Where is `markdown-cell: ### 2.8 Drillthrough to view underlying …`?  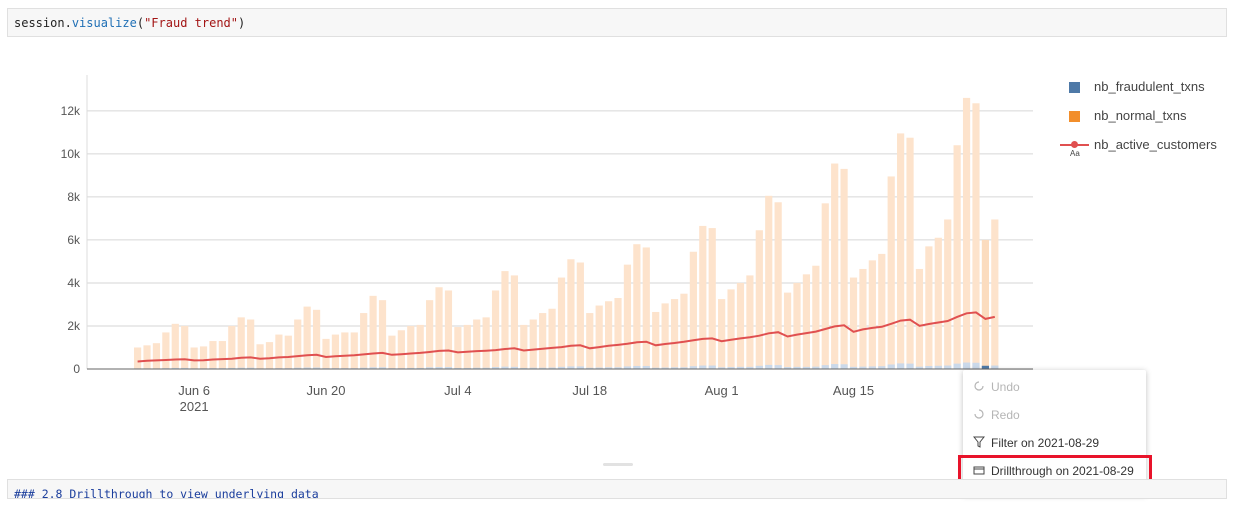 markdown-cell: ### 2.8 Drillthrough to view underlying … is located at coordinates (617, 489).